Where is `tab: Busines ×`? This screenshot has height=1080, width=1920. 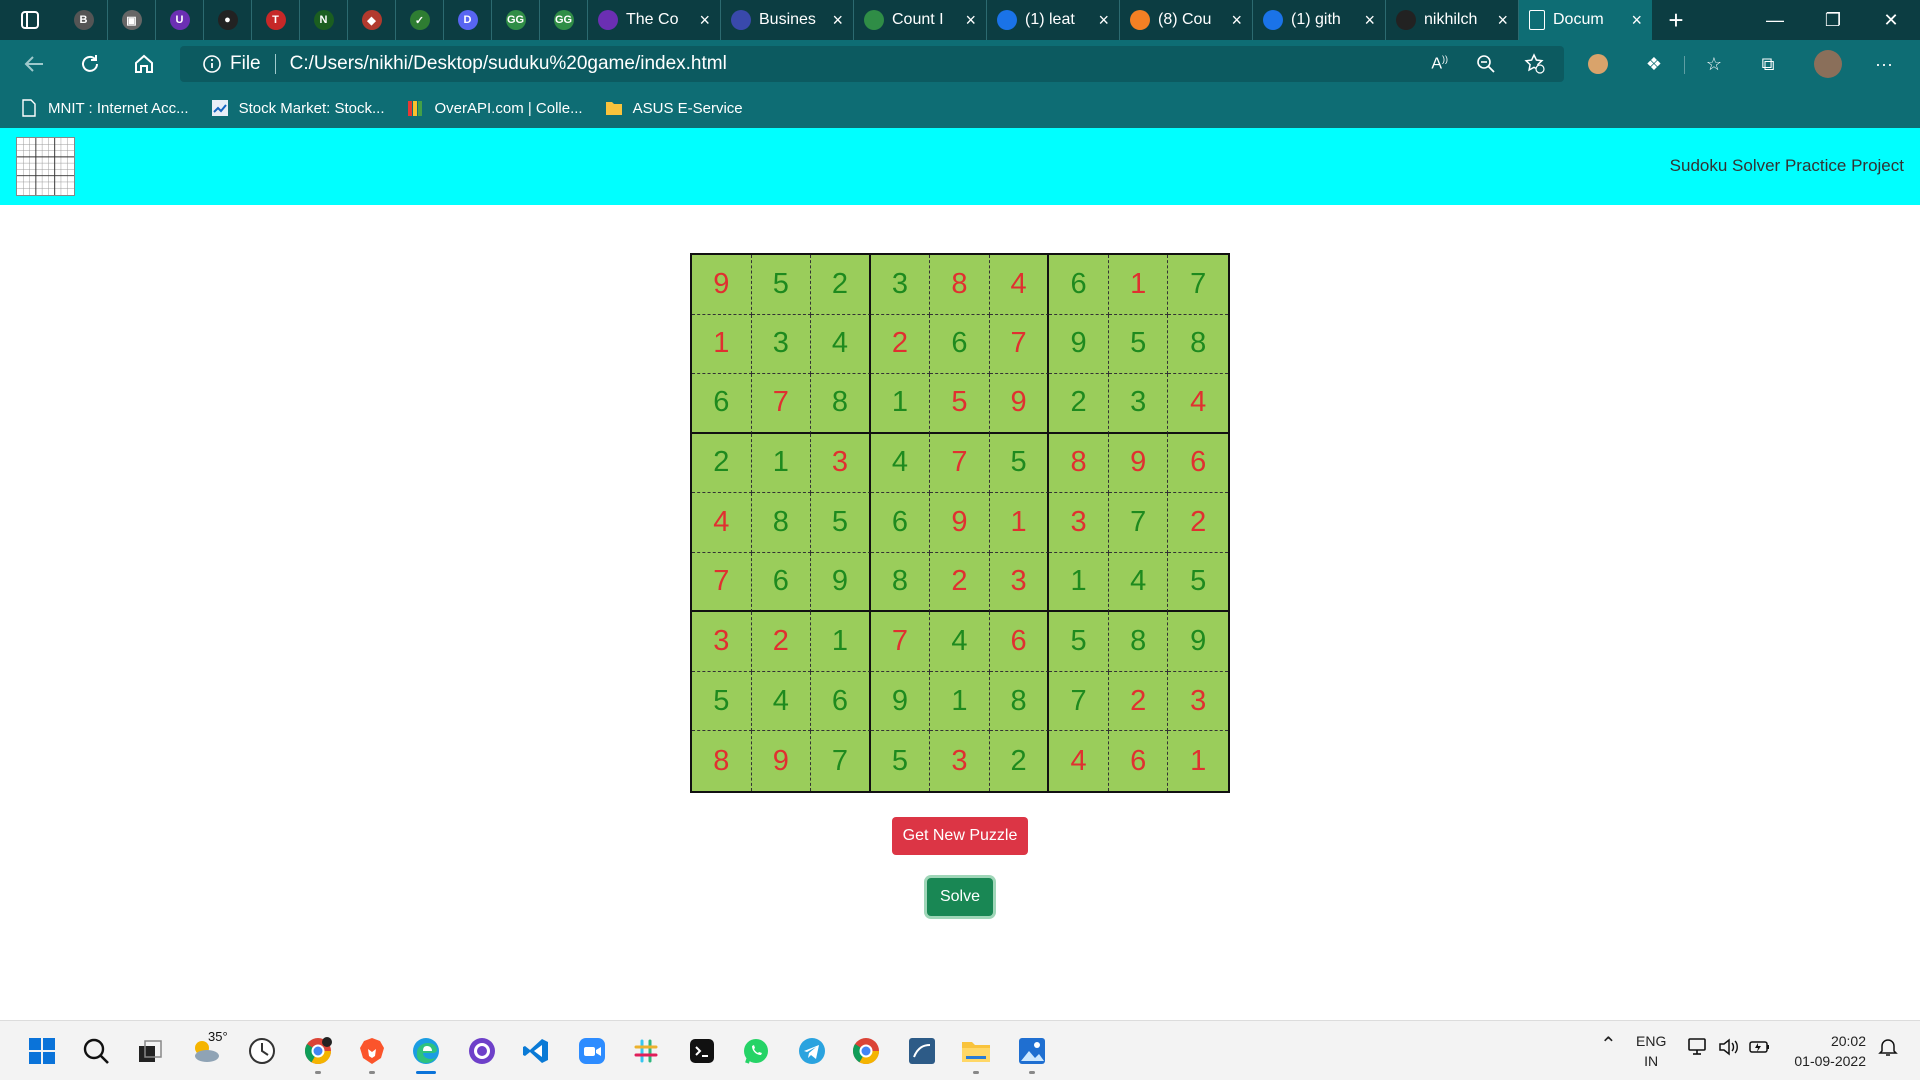 tab: Busines × is located at coordinates (787, 20).